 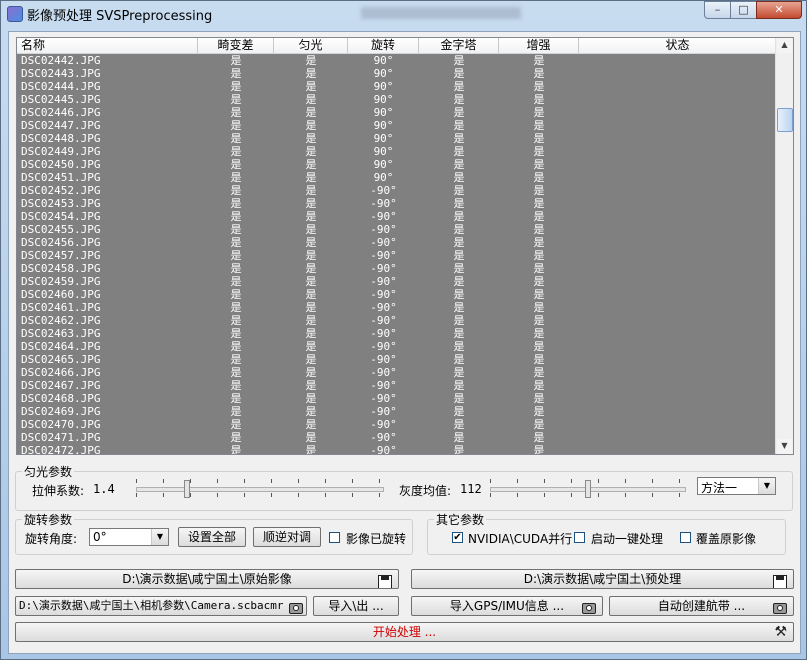 What do you see at coordinates (236, 45) in the screenshot?
I see `column-header-distortion: 畸变差` at bounding box center [236, 45].